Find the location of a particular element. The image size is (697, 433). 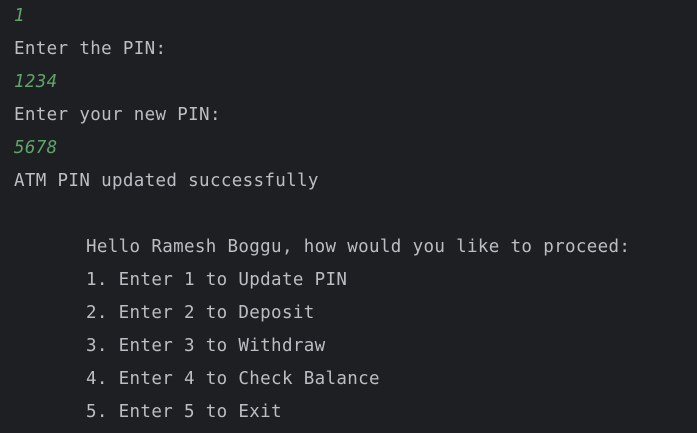

user-input-new-pin: 5678 is located at coordinates (36, 148).